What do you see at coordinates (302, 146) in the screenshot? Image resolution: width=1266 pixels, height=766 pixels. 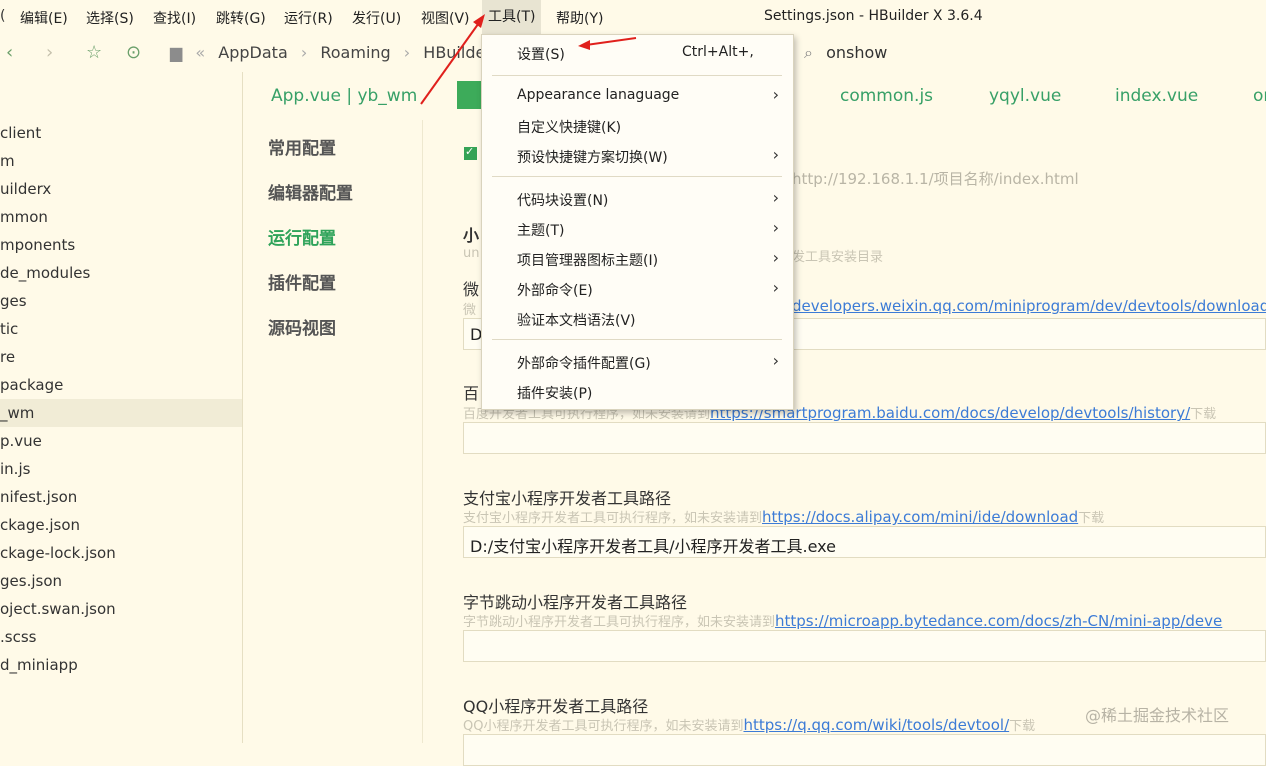 I see `nav-common-config: 常用配置` at bounding box center [302, 146].